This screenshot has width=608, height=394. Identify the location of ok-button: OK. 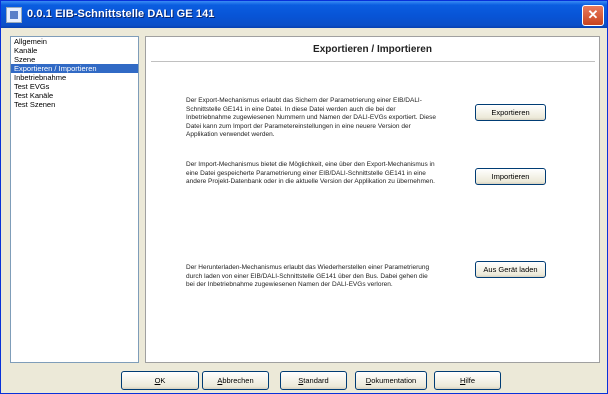
(160, 380).